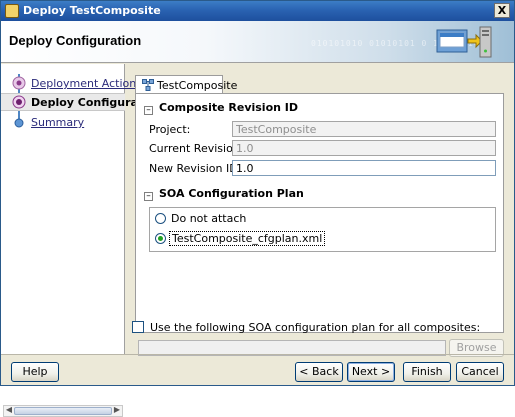 The height and width of the screenshot is (417, 515). What do you see at coordinates (92, 10) in the screenshot?
I see `window-title: Deploy TestComposite` at bounding box center [92, 10].